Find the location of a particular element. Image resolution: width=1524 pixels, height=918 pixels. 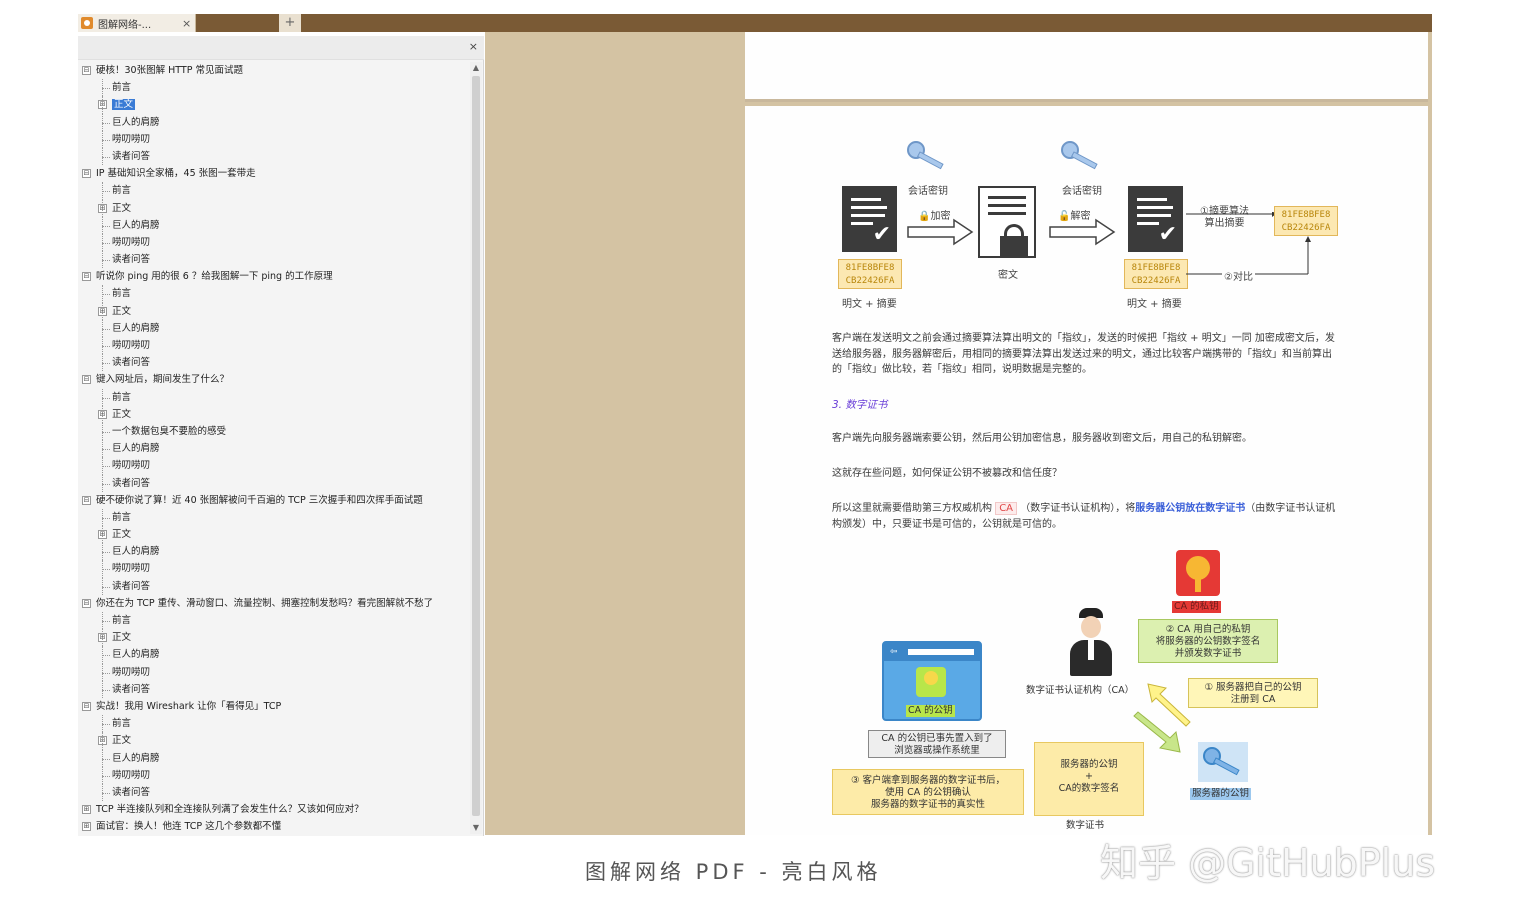

outline-chapter: ⊟ 听说你 ping 用的很 6 ？给我图解一下 ping 的工作原理 is located at coordinates (275, 276).